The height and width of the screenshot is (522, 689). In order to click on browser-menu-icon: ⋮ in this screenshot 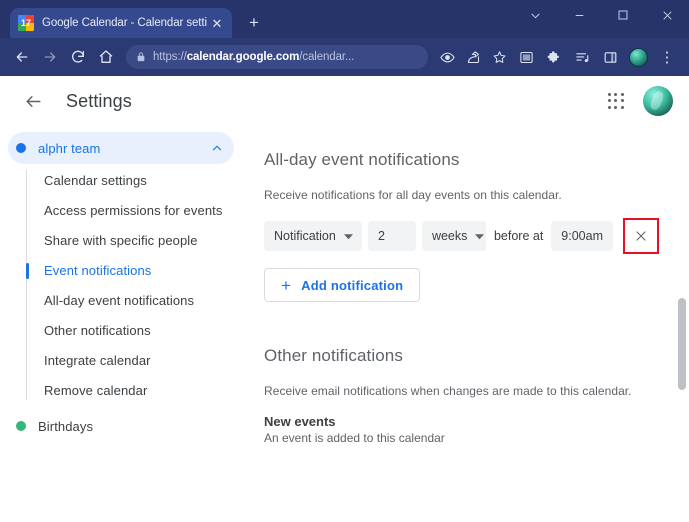, I will do `click(667, 57)`.